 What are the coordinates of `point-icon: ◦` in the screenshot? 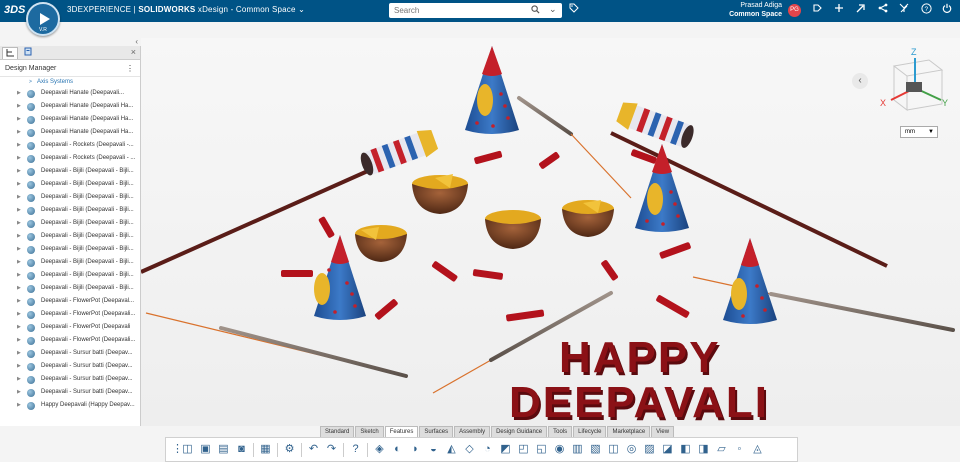 It's located at (739, 449).